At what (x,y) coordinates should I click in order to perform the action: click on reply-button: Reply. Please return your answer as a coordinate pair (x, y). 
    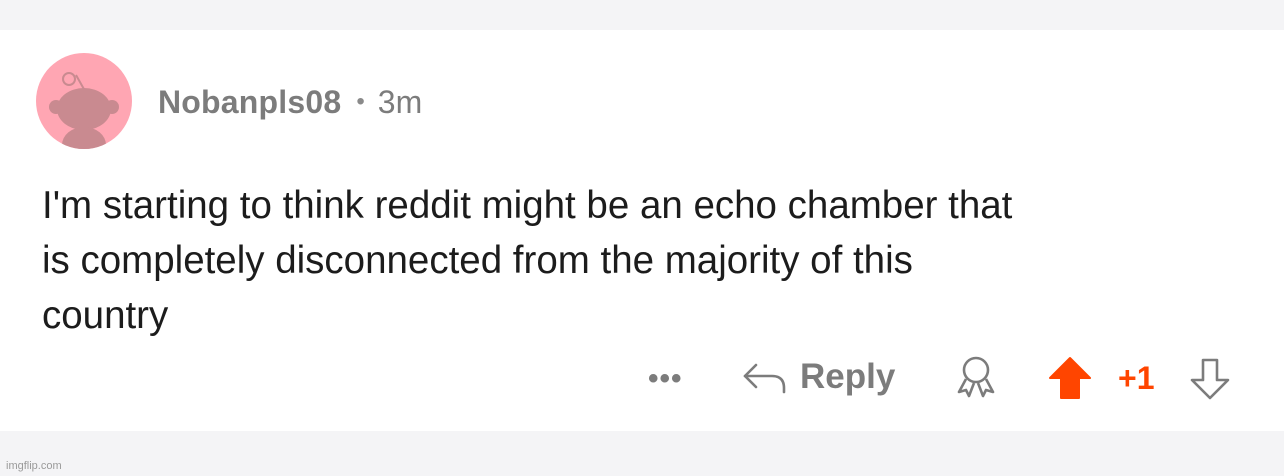
    Looking at the image, I should click on (818, 377).